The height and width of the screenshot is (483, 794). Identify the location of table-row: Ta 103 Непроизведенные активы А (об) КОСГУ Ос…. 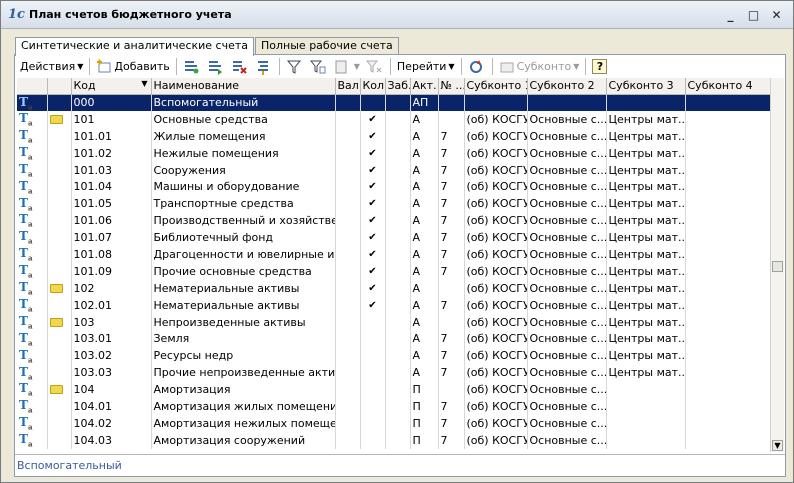
(393, 322).